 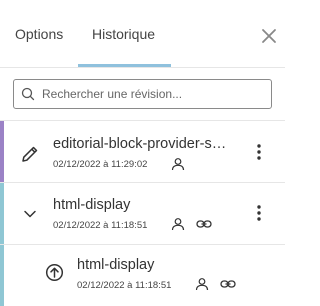 What do you see at coordinates (28, 94) in the screenshot?
I see `search-icon` at bounding box center [28, 94].